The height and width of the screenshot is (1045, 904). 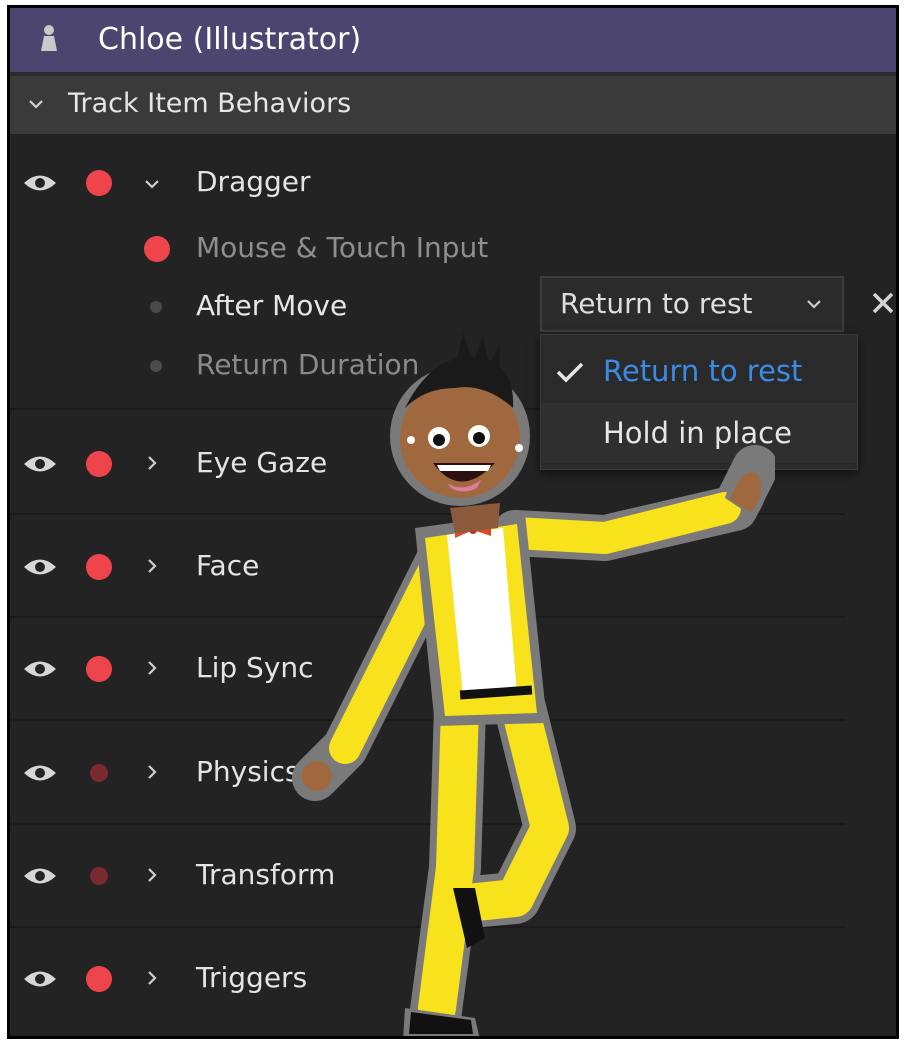 What do you see at coordinates (656, 303) in the screenshot?
I see `dropdown-value: Return to rest` at bounding box center [656, 303].